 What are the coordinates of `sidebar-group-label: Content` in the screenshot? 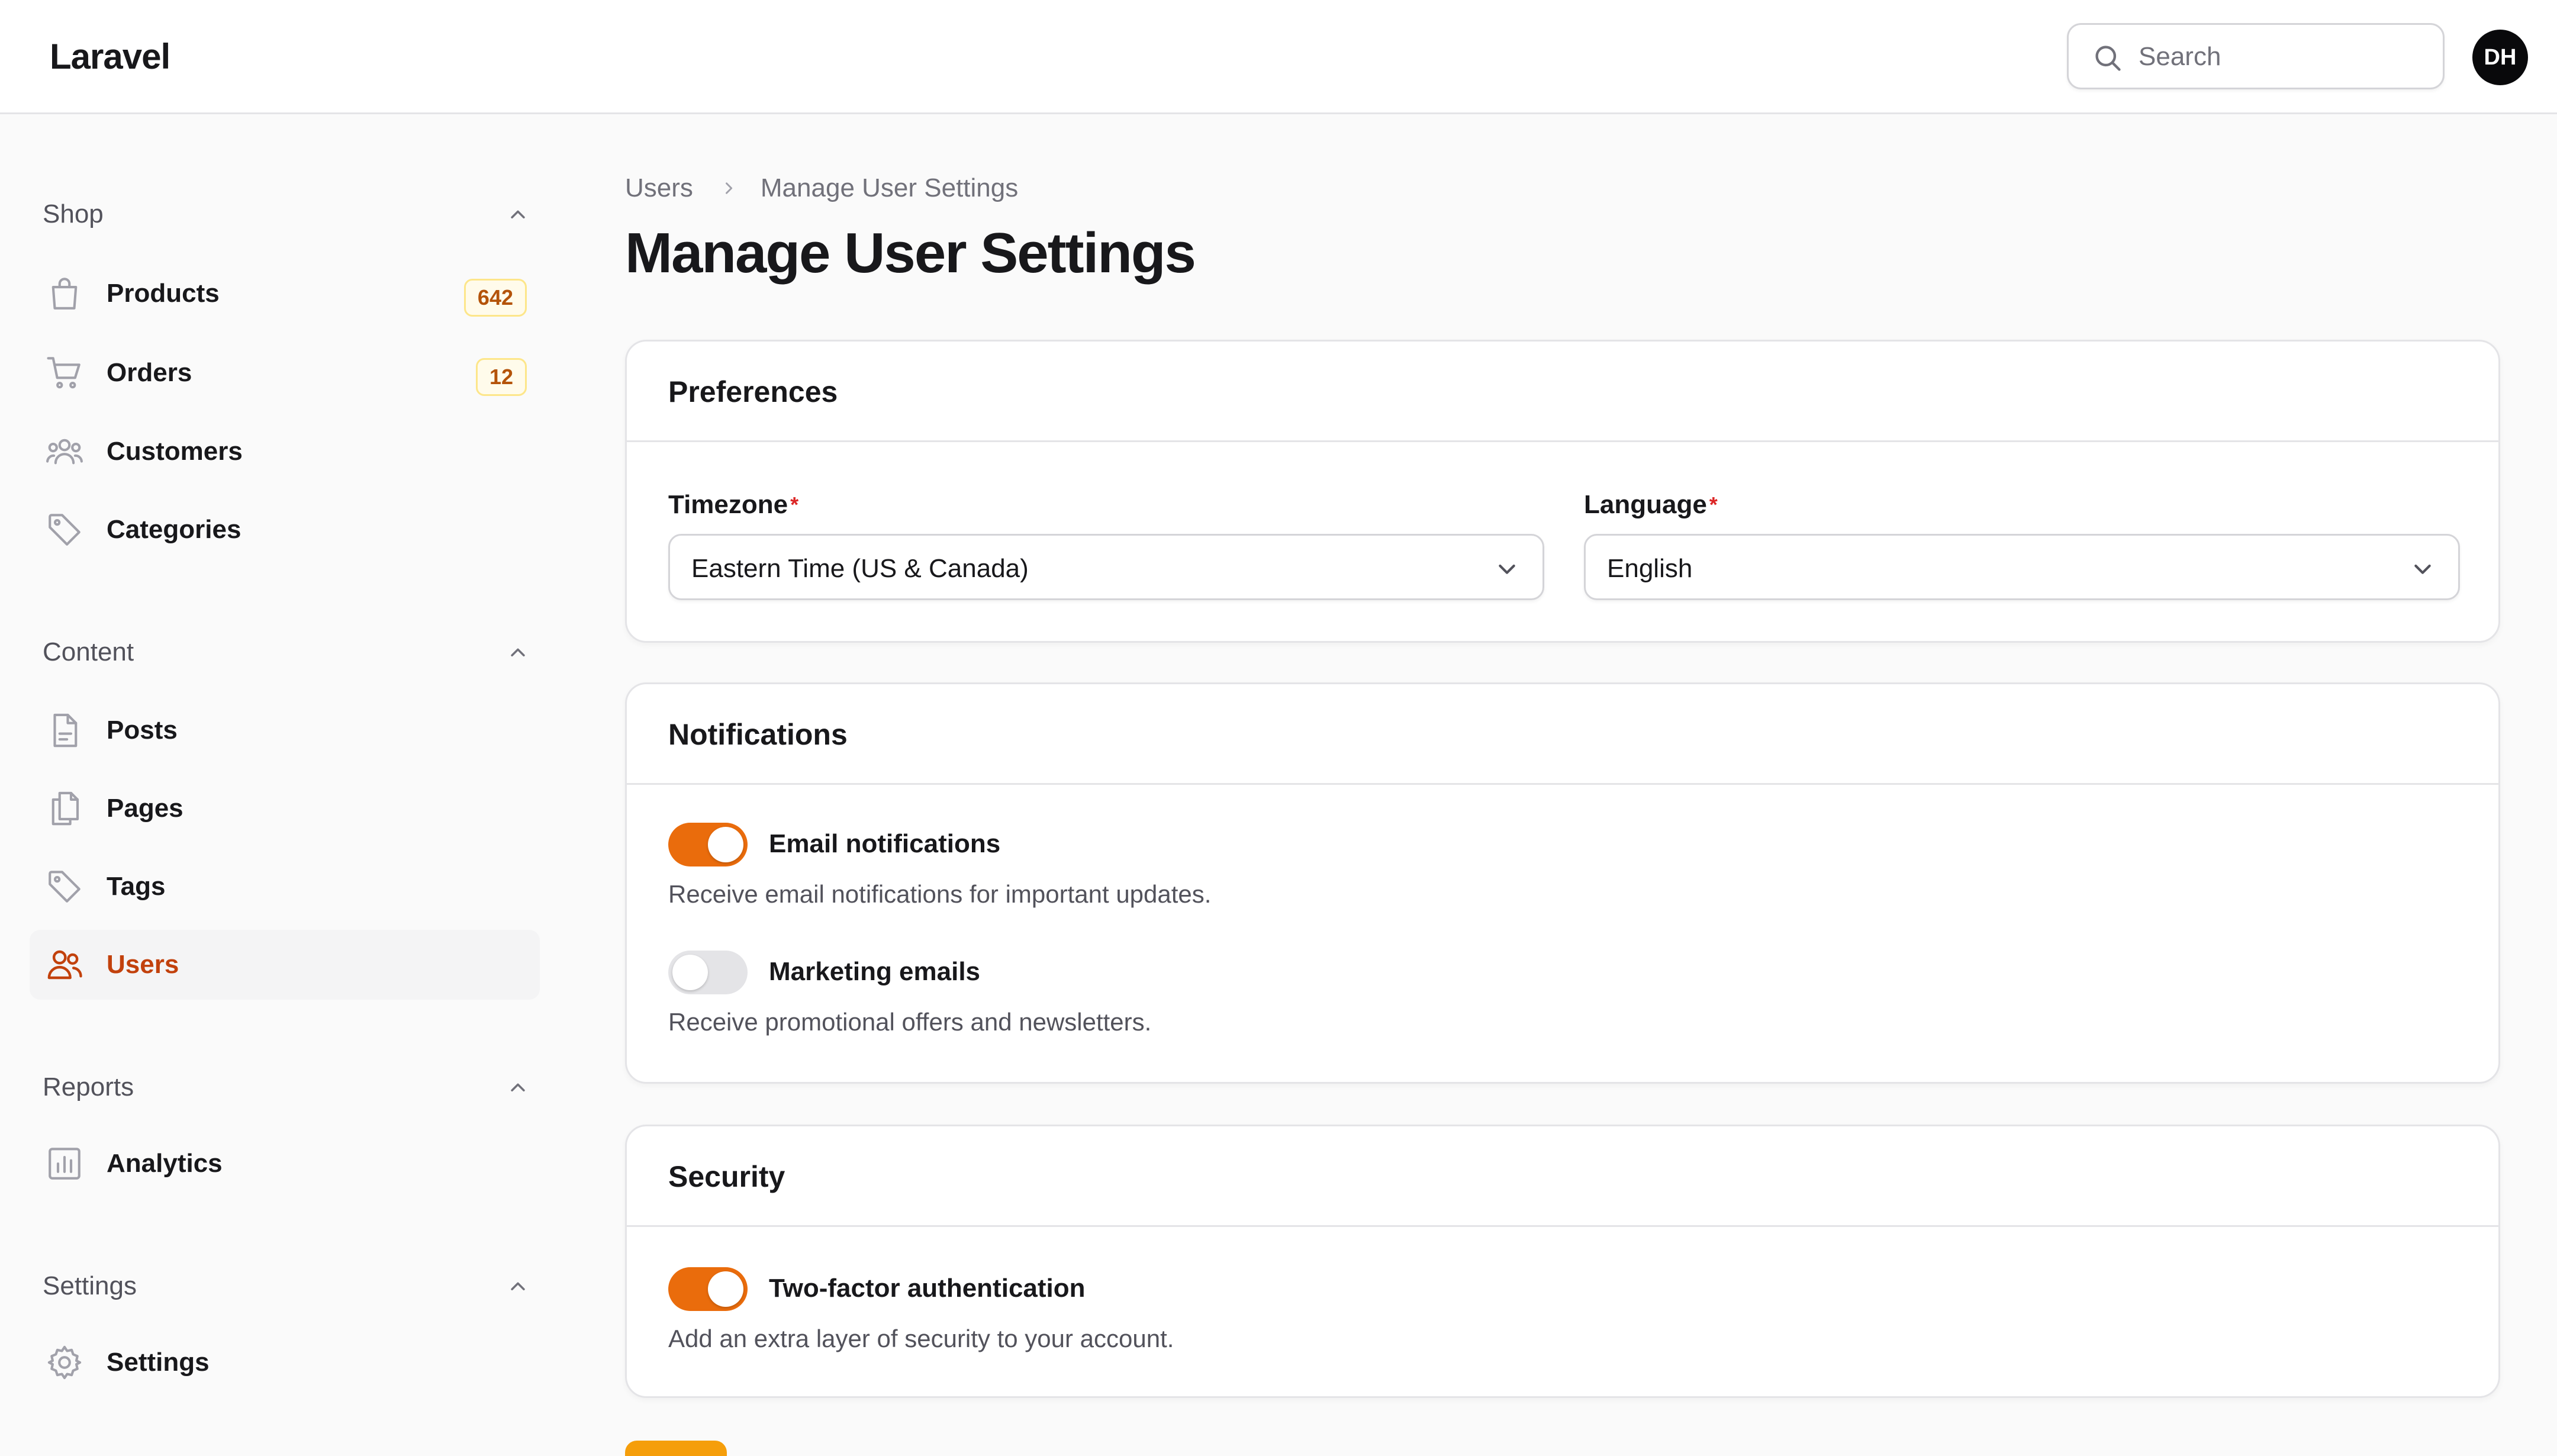 It's located at (88, 652).